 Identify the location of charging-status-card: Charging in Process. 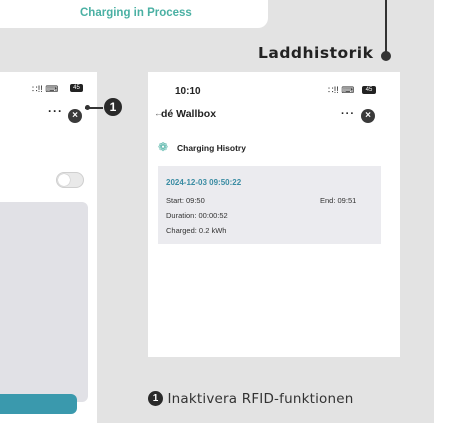
(134, 14).